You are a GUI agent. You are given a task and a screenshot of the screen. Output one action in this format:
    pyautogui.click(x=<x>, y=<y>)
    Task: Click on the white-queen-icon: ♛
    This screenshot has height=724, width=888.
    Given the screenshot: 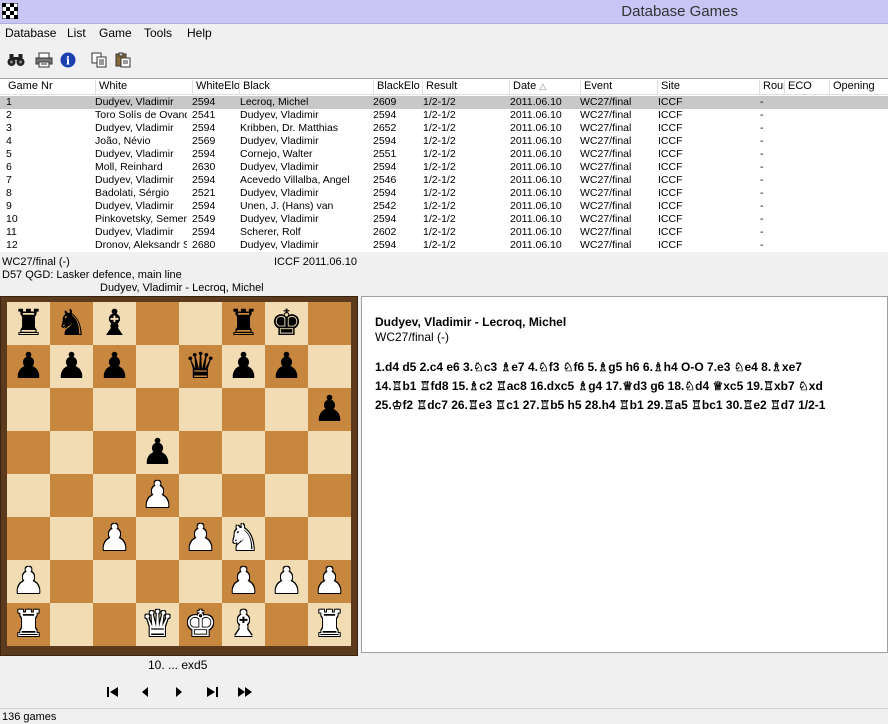 What is the action you would take?
    pyautogui.click(x=157, y=624)
    